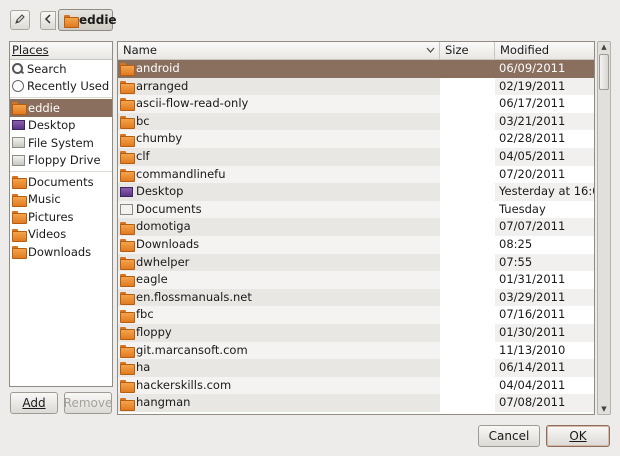 This screenshot has width=620, height=456. What do you see at coordinates (61, 87) in the screenshot?
I see `places-item-recently-used: Recently Used` at bounding box center [61, 87].